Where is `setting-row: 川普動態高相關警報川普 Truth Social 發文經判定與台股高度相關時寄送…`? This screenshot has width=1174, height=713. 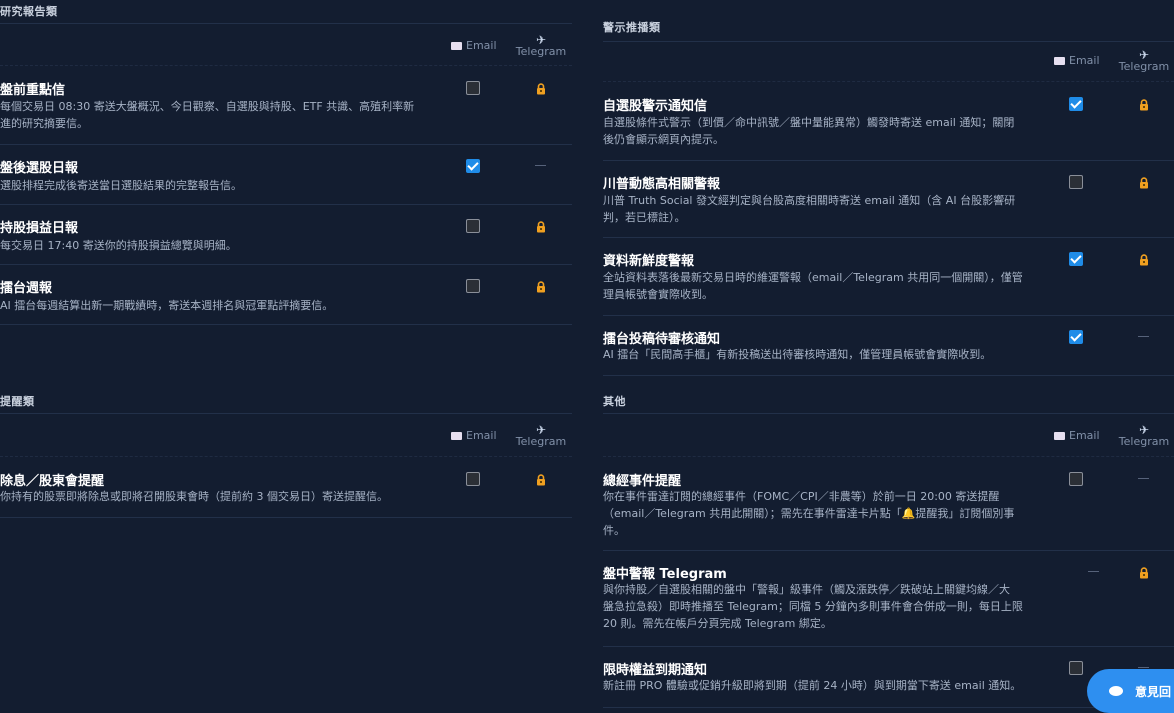 setting-row: 川普動態高相關警報川普 Truth Social 發文經判定與台股高度相關時寄送… is located at coordinates (888, 199).